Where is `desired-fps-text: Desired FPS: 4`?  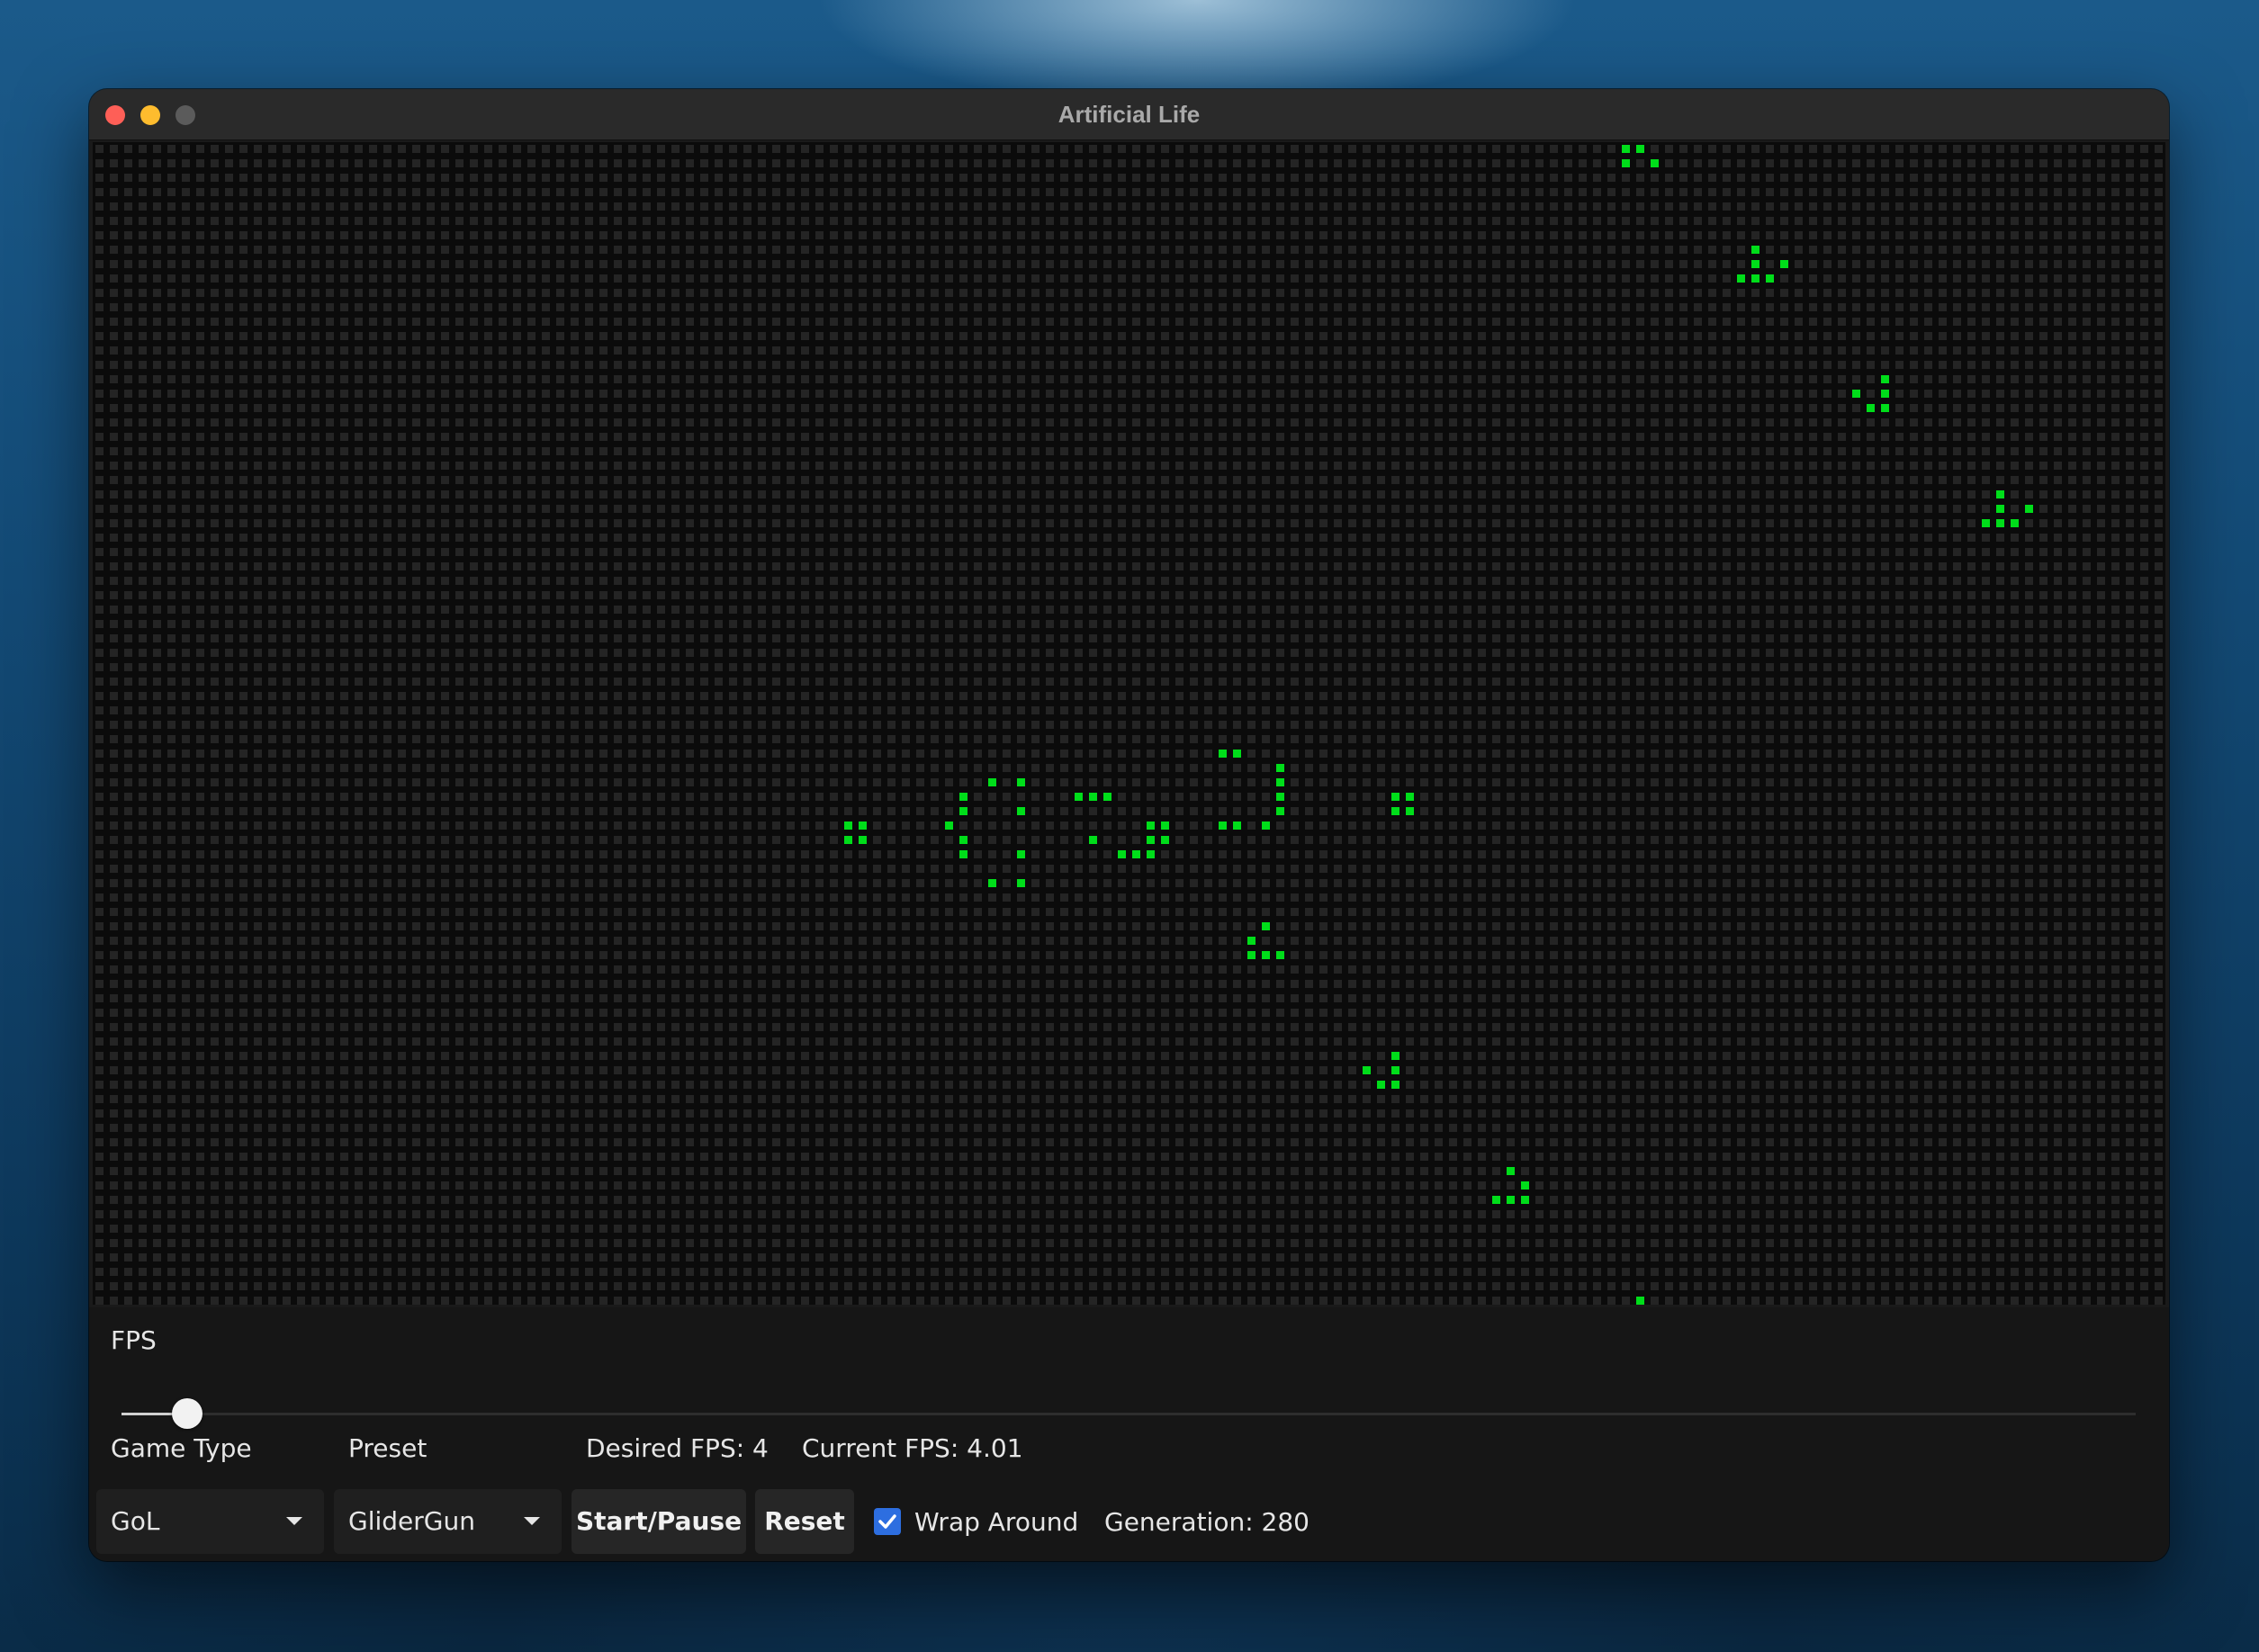
desired-fps-text: Desired FPS: 4 is located at coordinates (678, 1448).